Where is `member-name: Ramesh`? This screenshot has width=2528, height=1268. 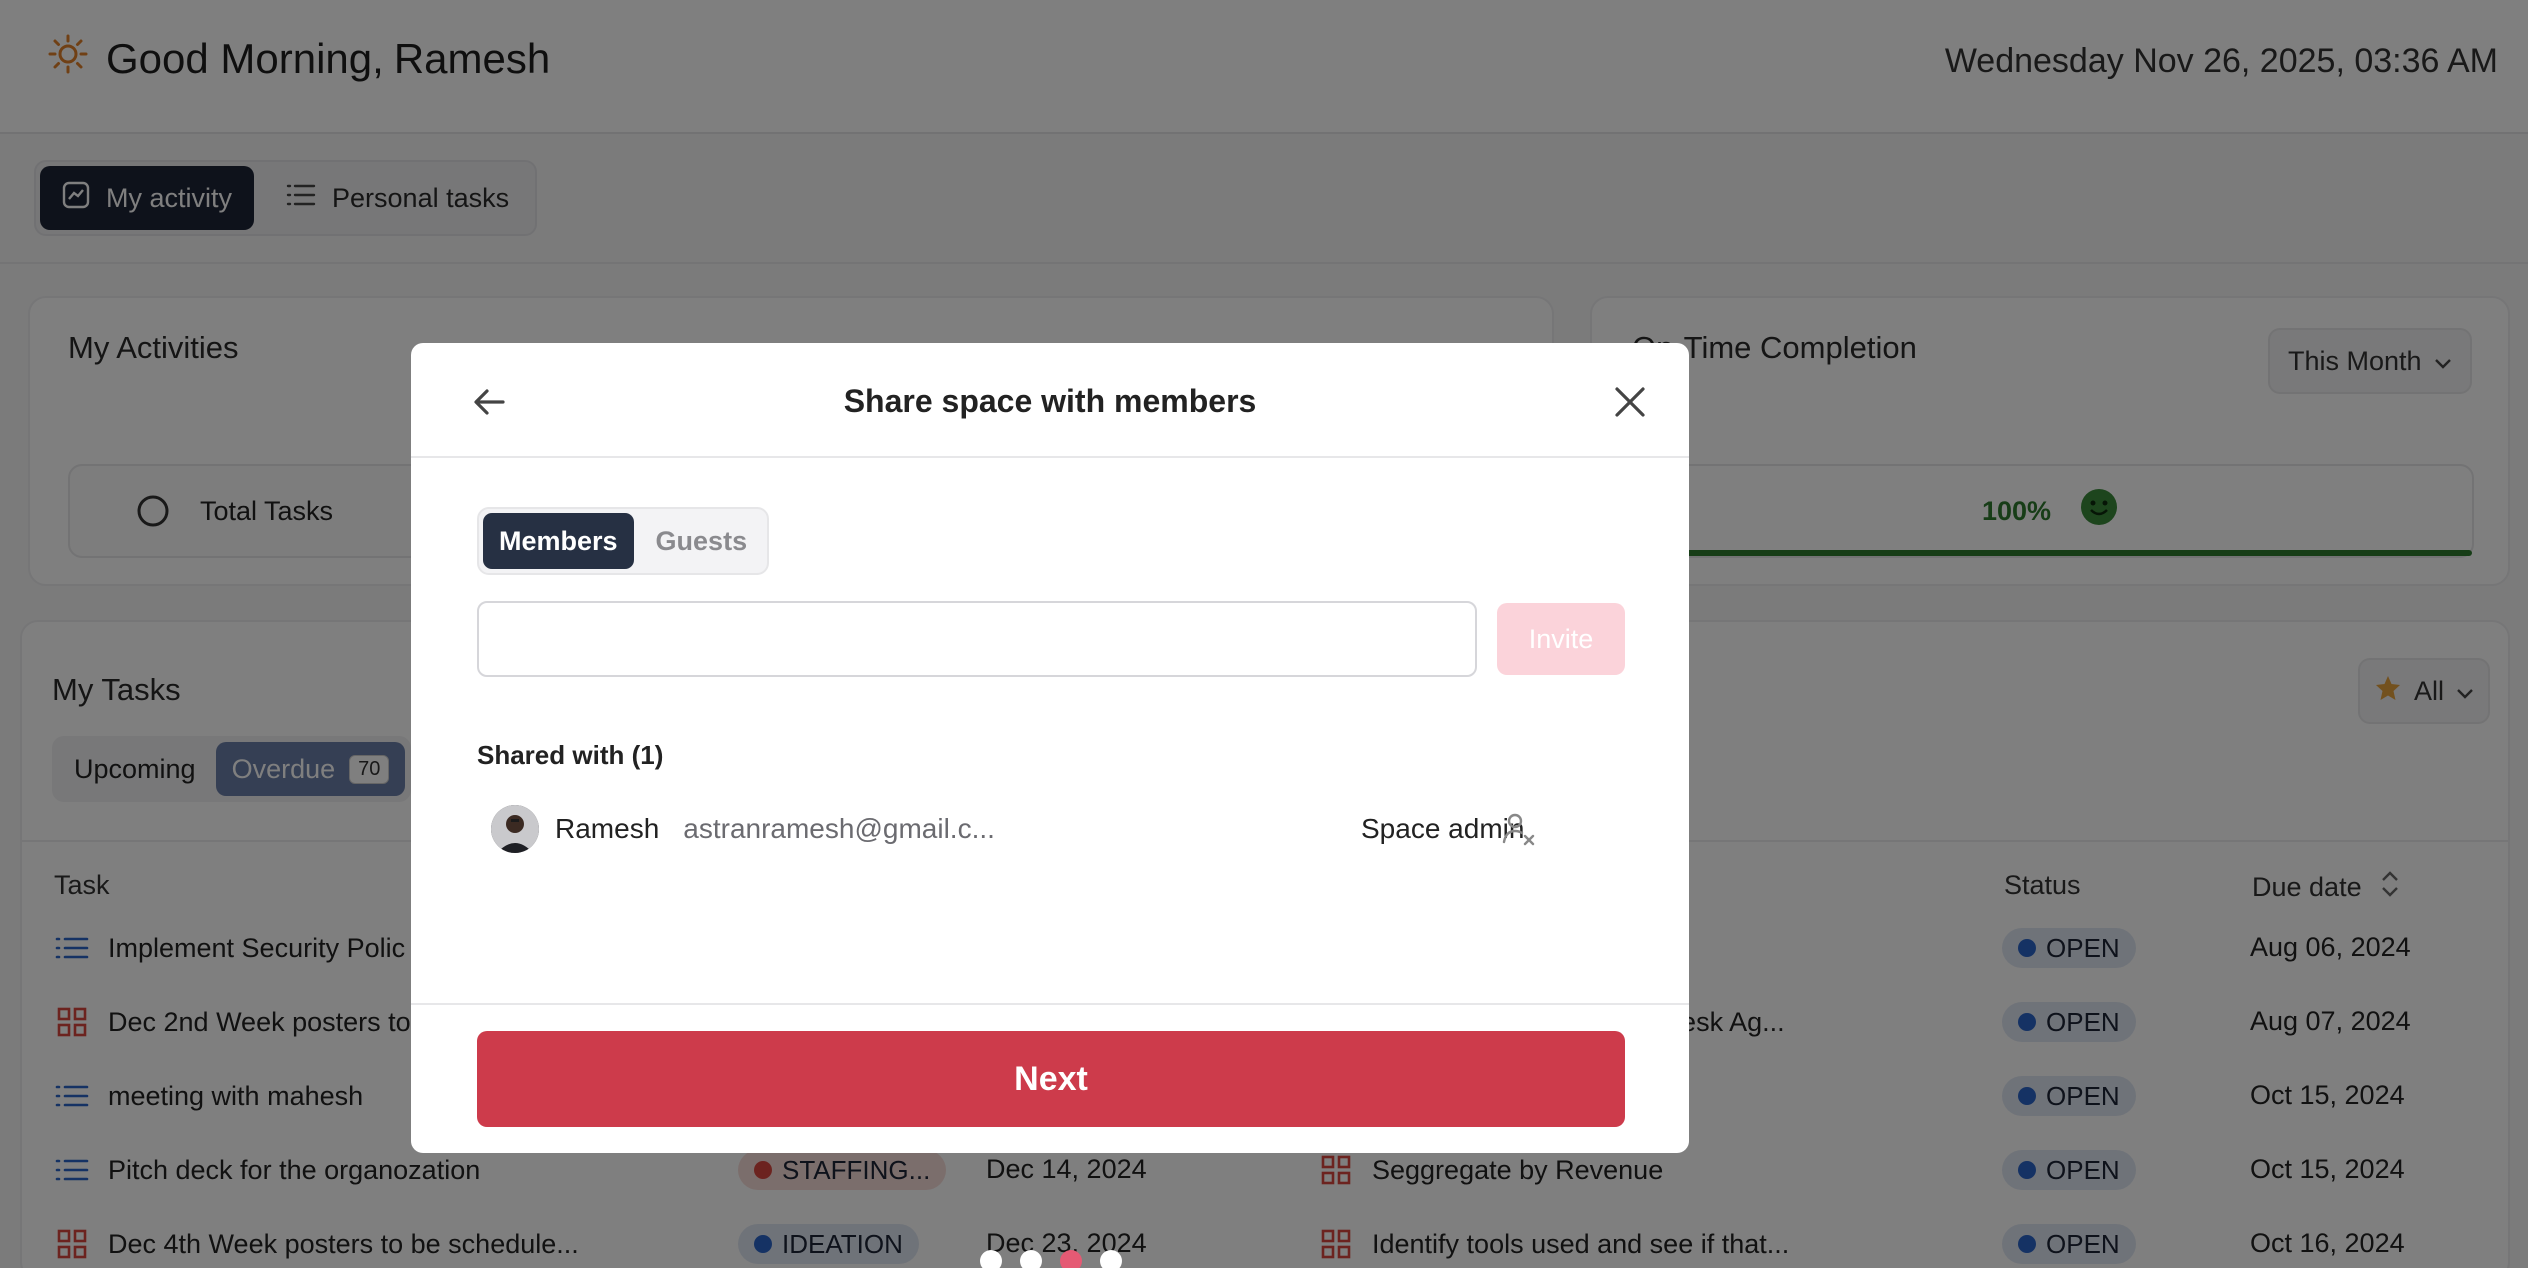
member-name: Ramesh is located at coordinates (607, 828).